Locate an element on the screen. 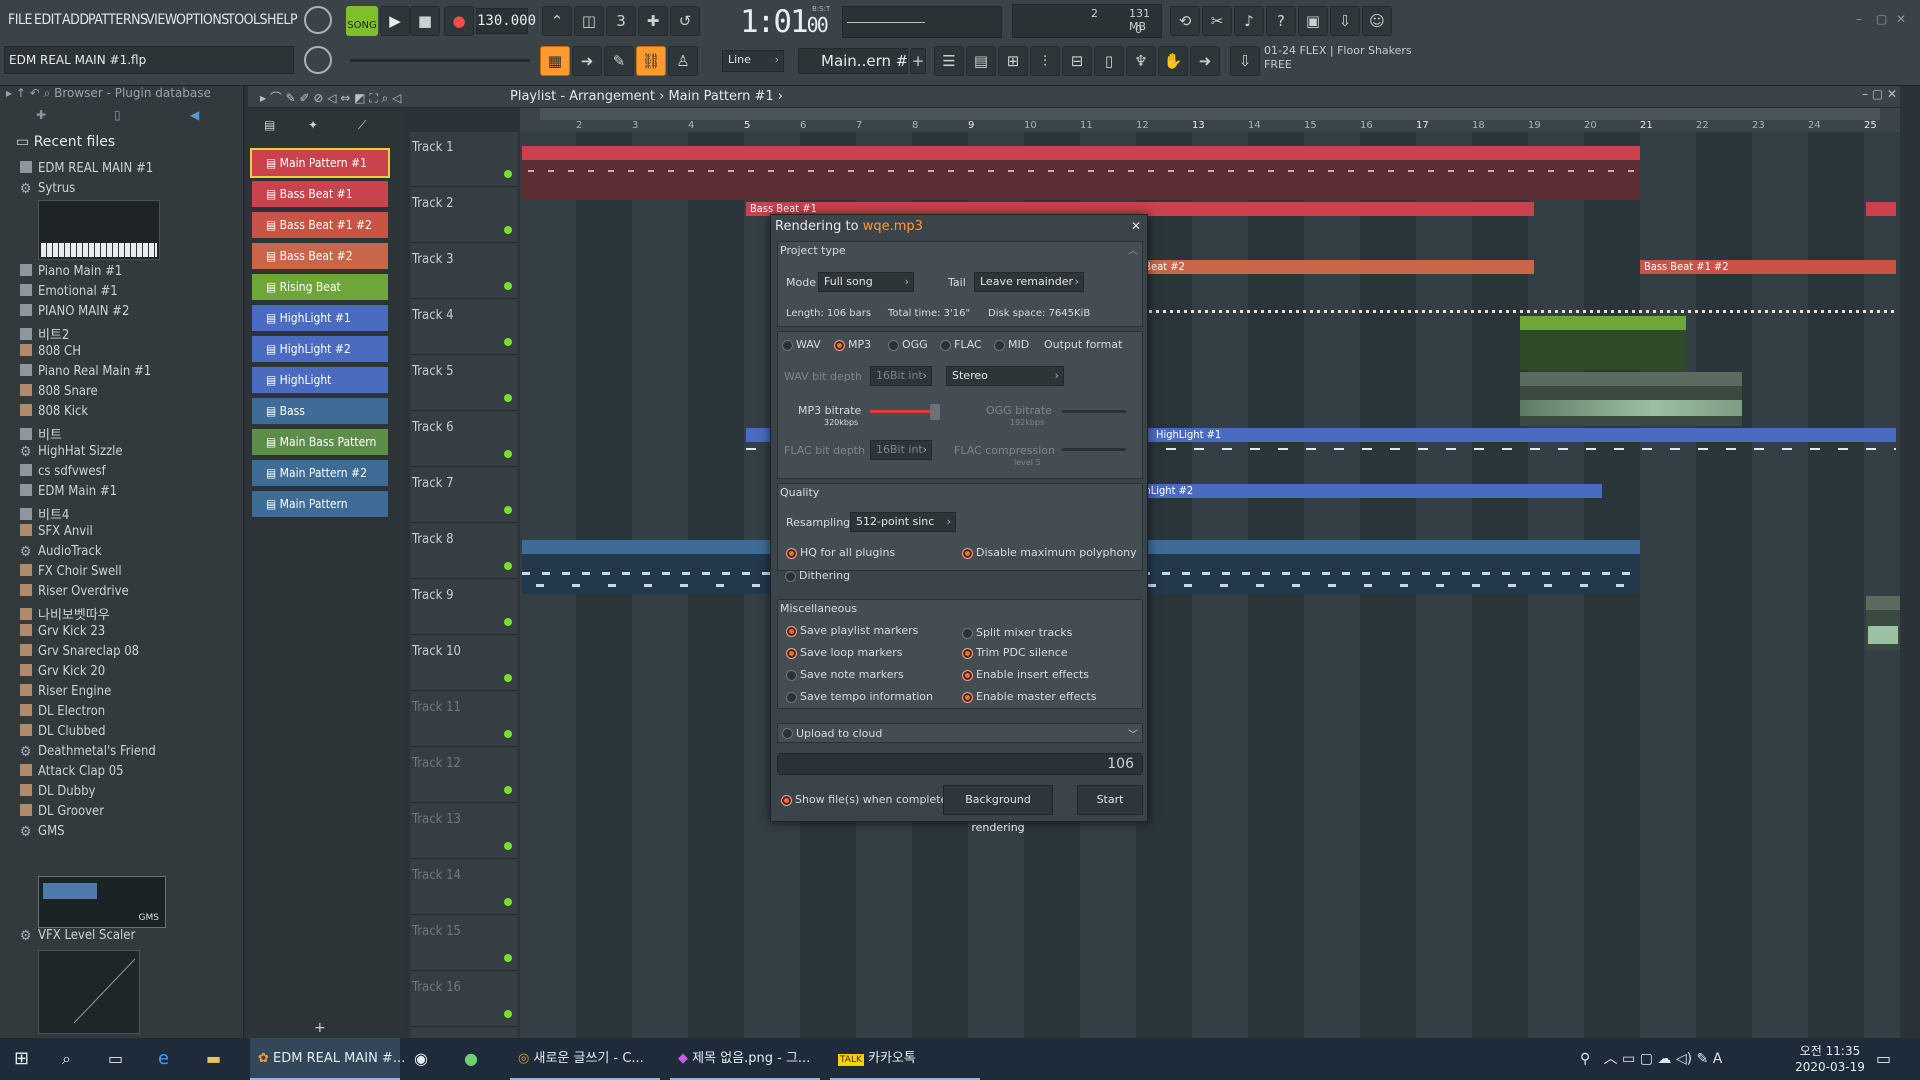 Image resolution: width=1920 pixels, height=1080 pixels. playlist-window-controls: – ▢ ✕ is located at coordinates (1879, 94).